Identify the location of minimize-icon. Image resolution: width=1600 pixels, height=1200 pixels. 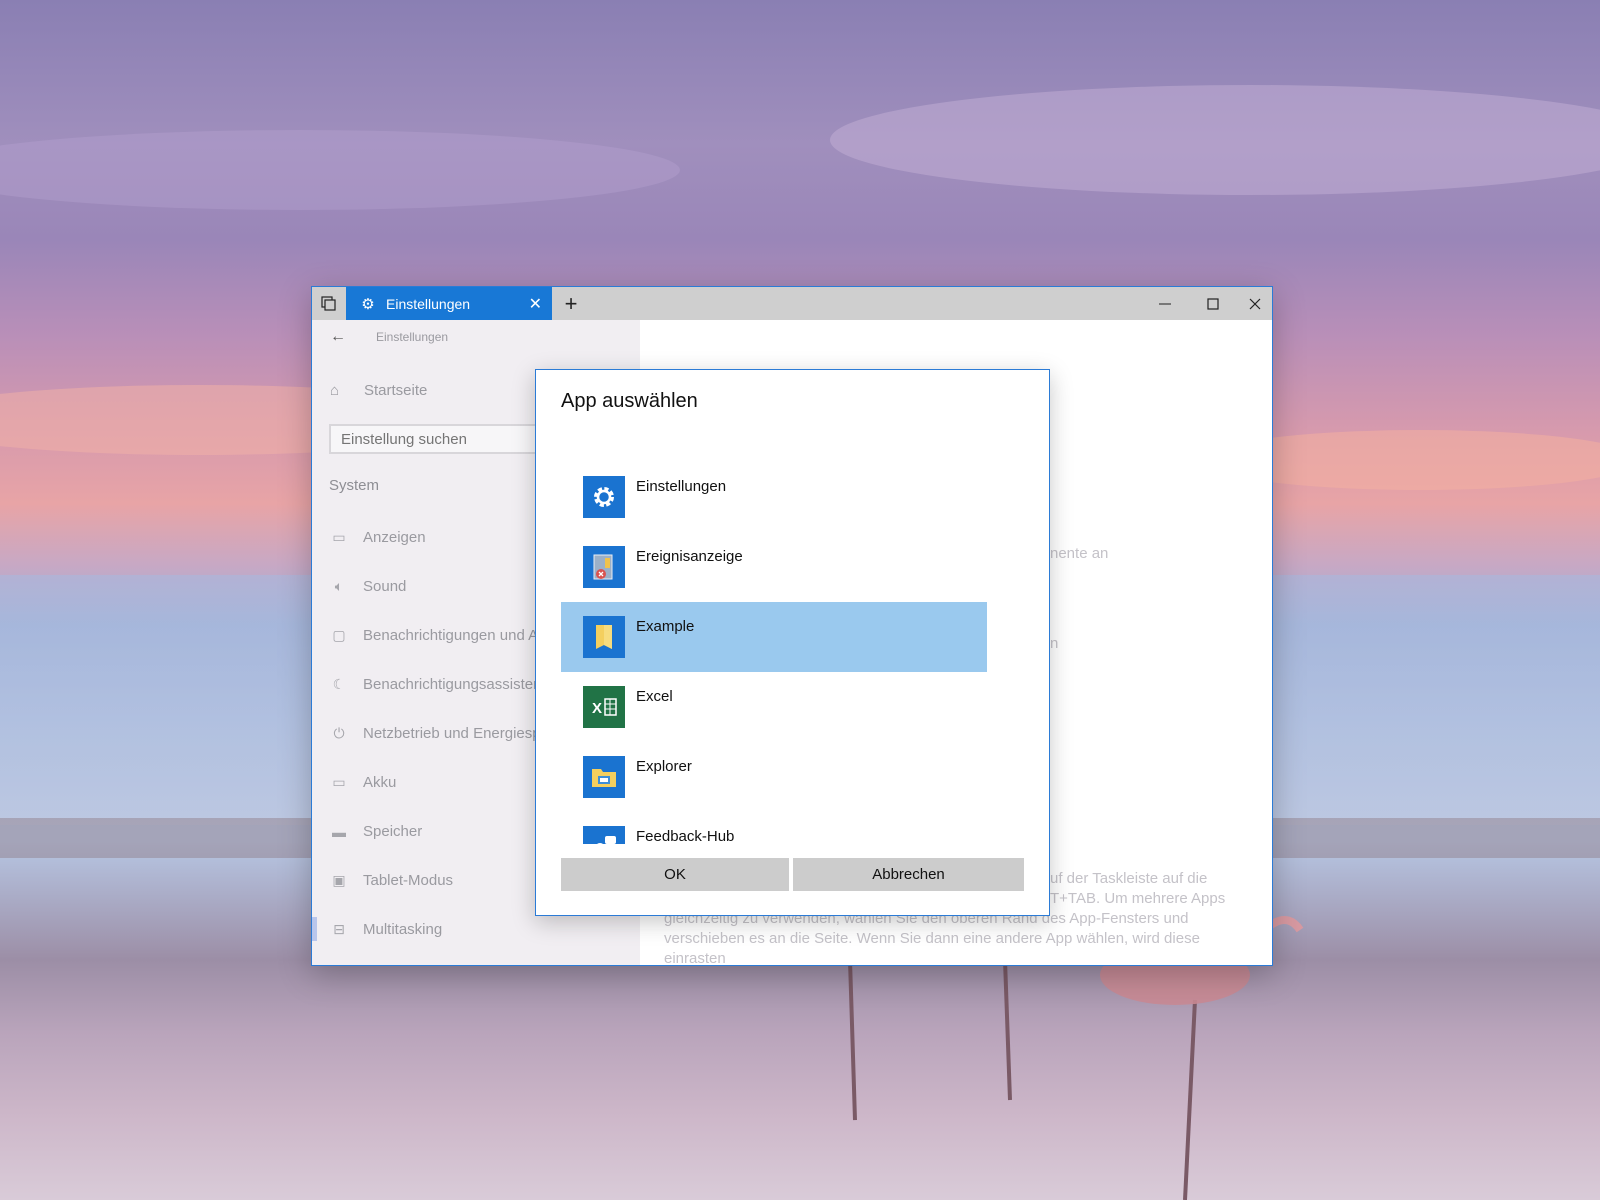
(1165, 303).